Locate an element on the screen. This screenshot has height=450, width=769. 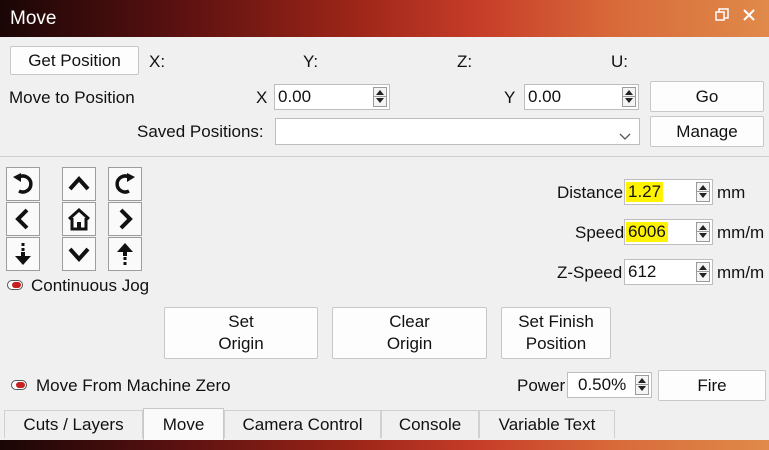
power-value: 0.50% is located at coordinates (602, 384).